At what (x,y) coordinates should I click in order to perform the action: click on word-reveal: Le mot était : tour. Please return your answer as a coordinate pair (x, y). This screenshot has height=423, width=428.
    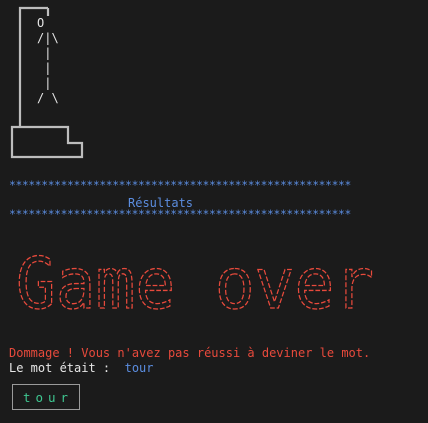
    Looking at the image, I should click on (81, 368).